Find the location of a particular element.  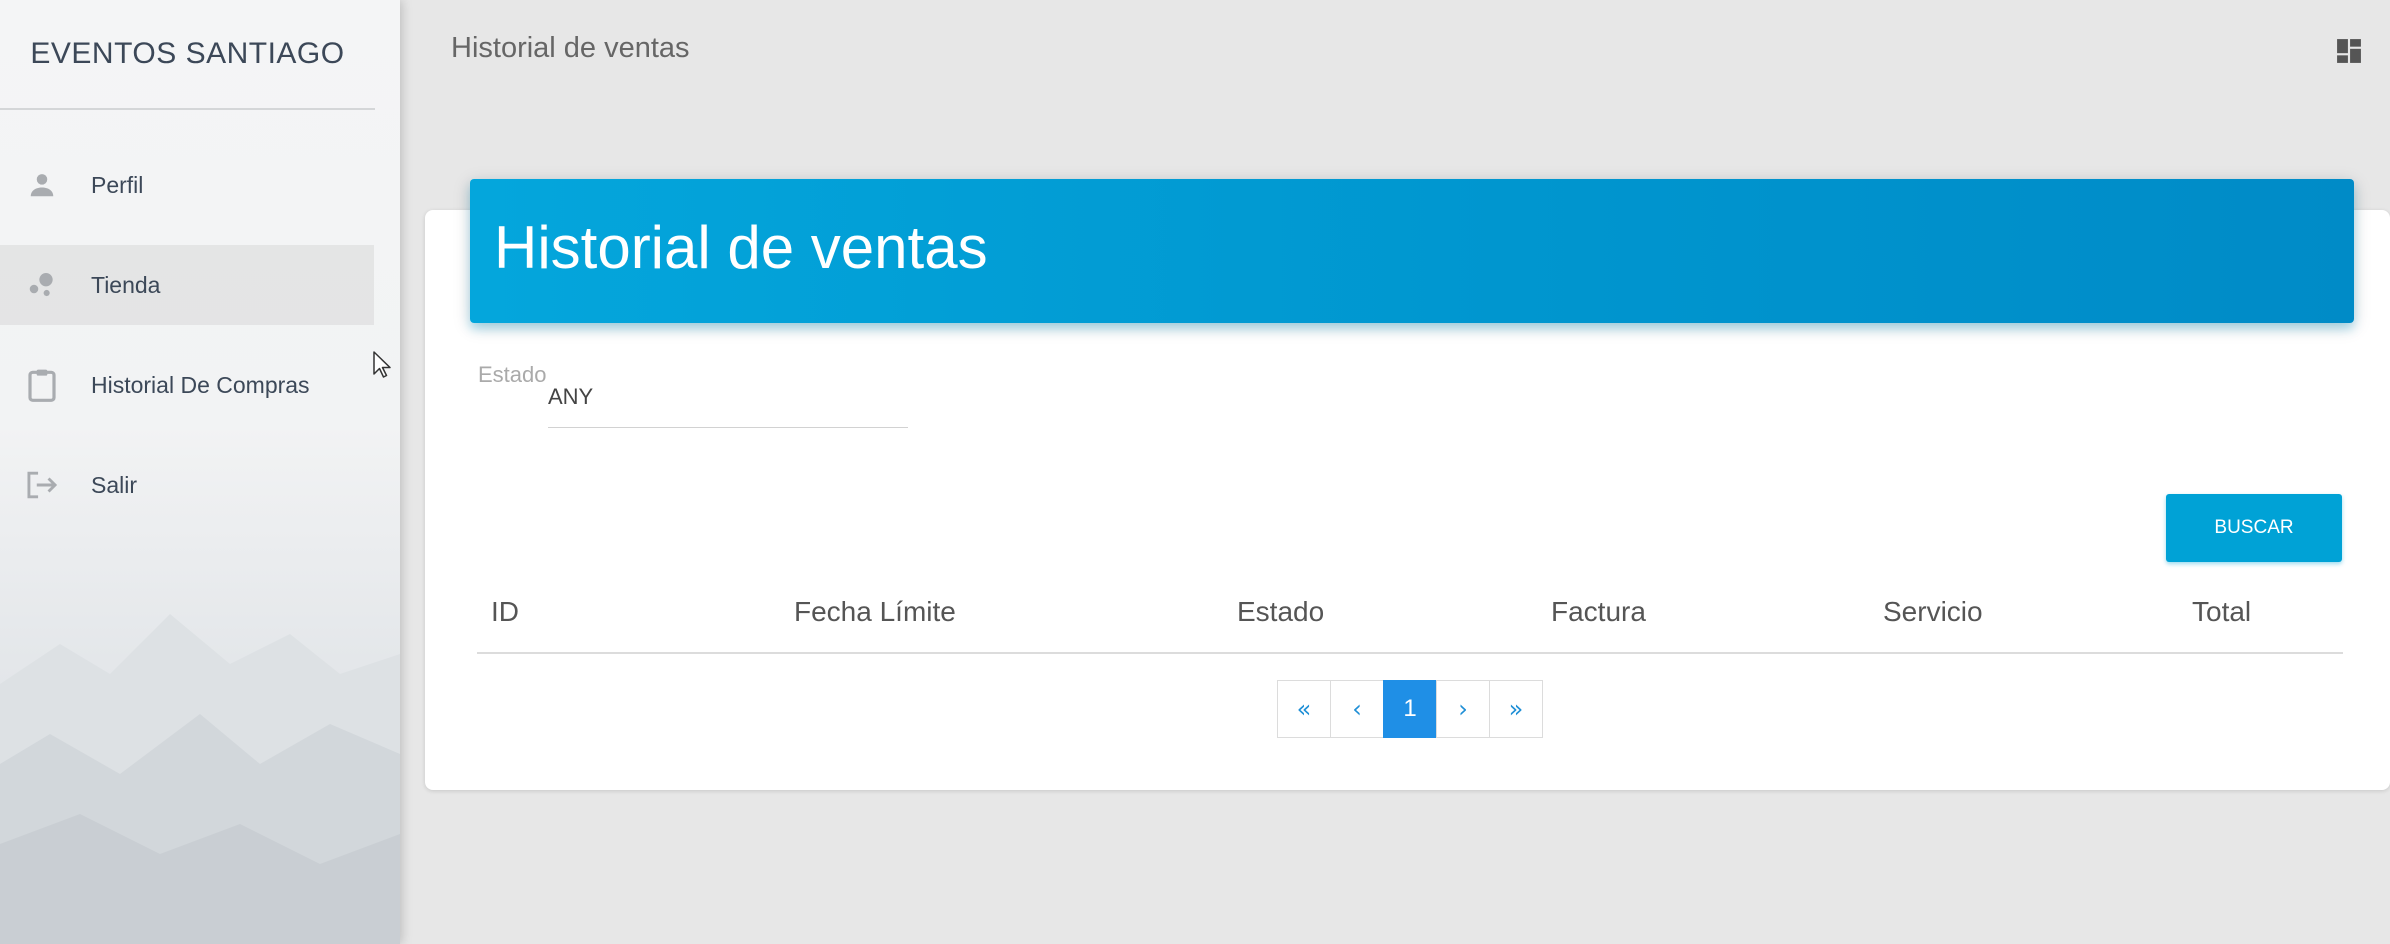

sidebar-item-historial-de-compras: Historial De Compras is located at coordinates (187, 385).